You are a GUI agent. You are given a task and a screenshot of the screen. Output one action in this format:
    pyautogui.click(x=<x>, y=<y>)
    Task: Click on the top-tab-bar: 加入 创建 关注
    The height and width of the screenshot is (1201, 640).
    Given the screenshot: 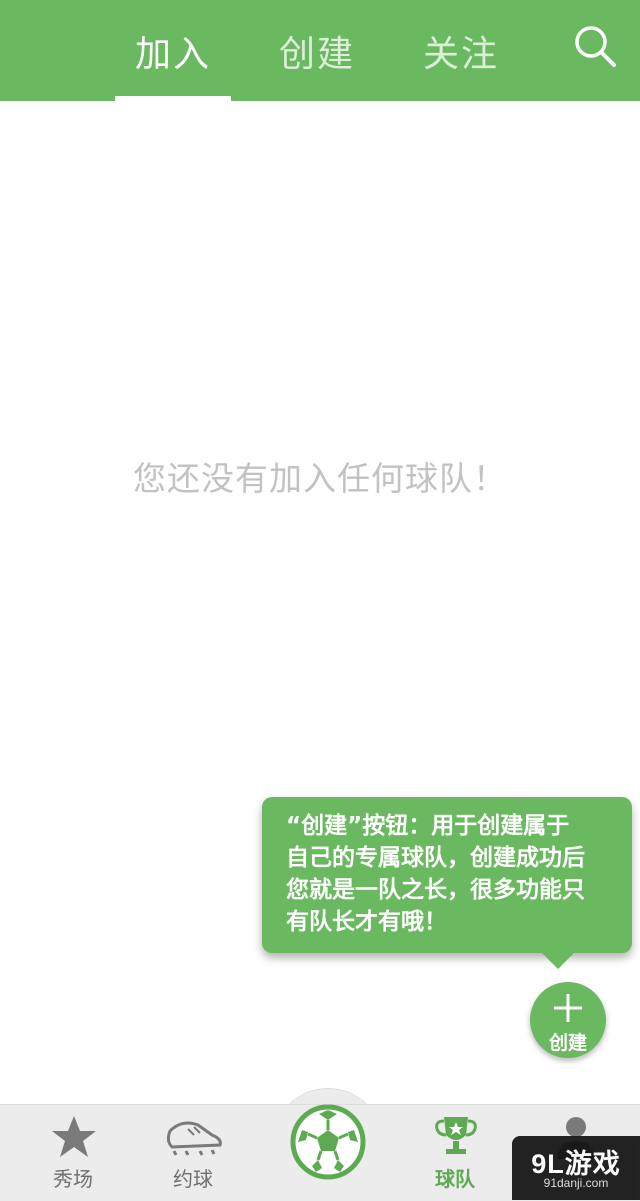 What is the action you would take?
    pyautogui.click(x=320, y=50)
    